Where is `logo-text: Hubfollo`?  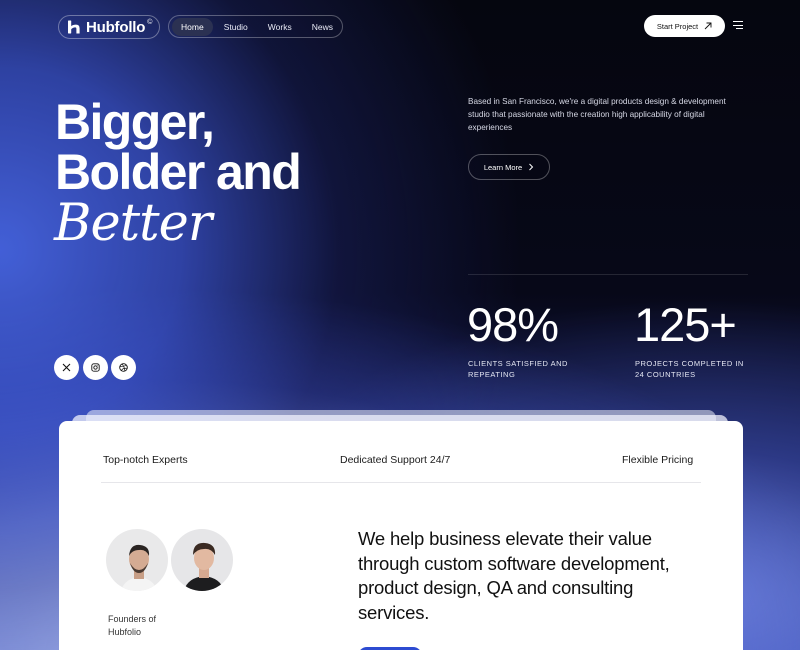
logo-text: Hubfollo is located at coordinates (116, 27).